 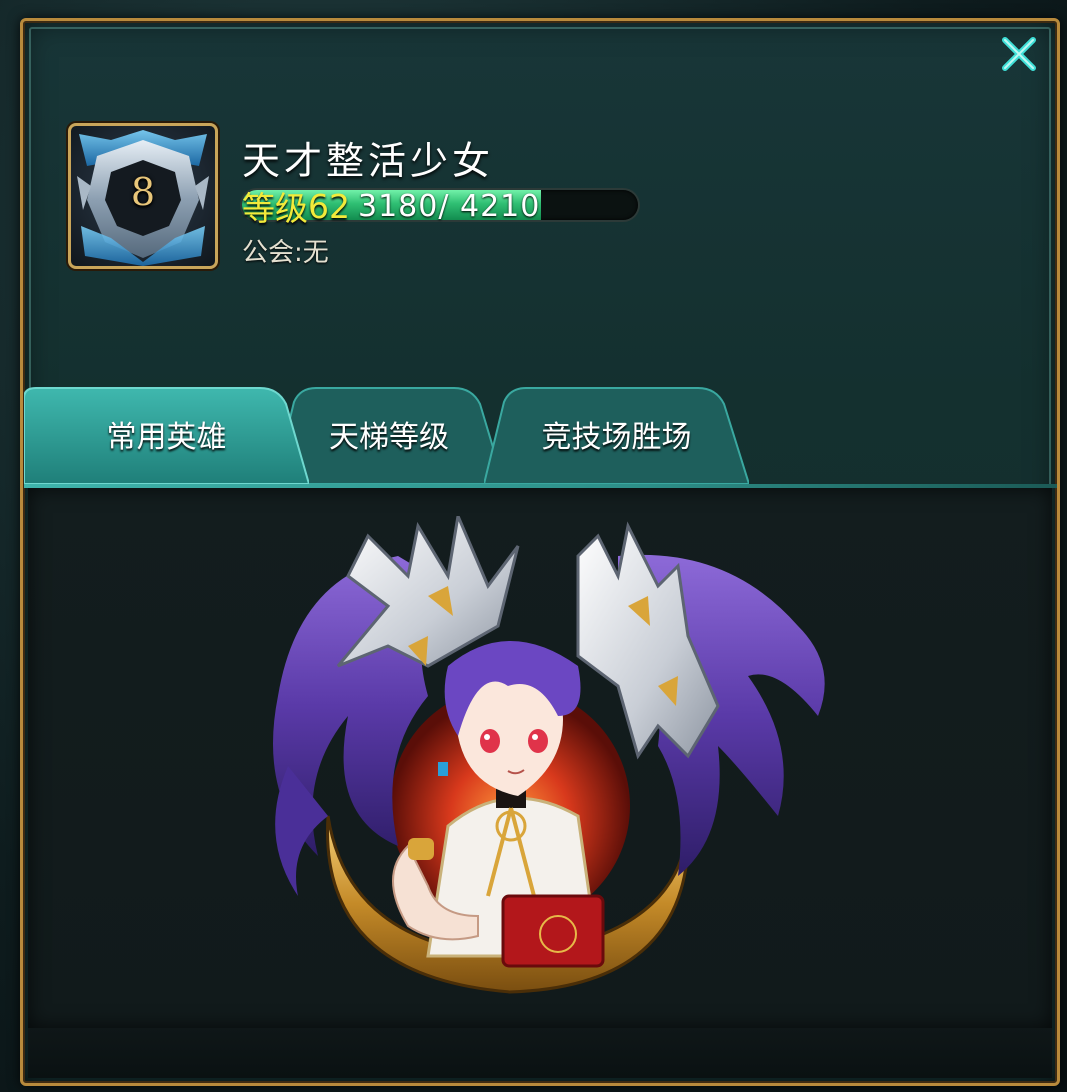 I want to click on tab-common-heroes-label: 常用英雄, so click(x=166, y=437).